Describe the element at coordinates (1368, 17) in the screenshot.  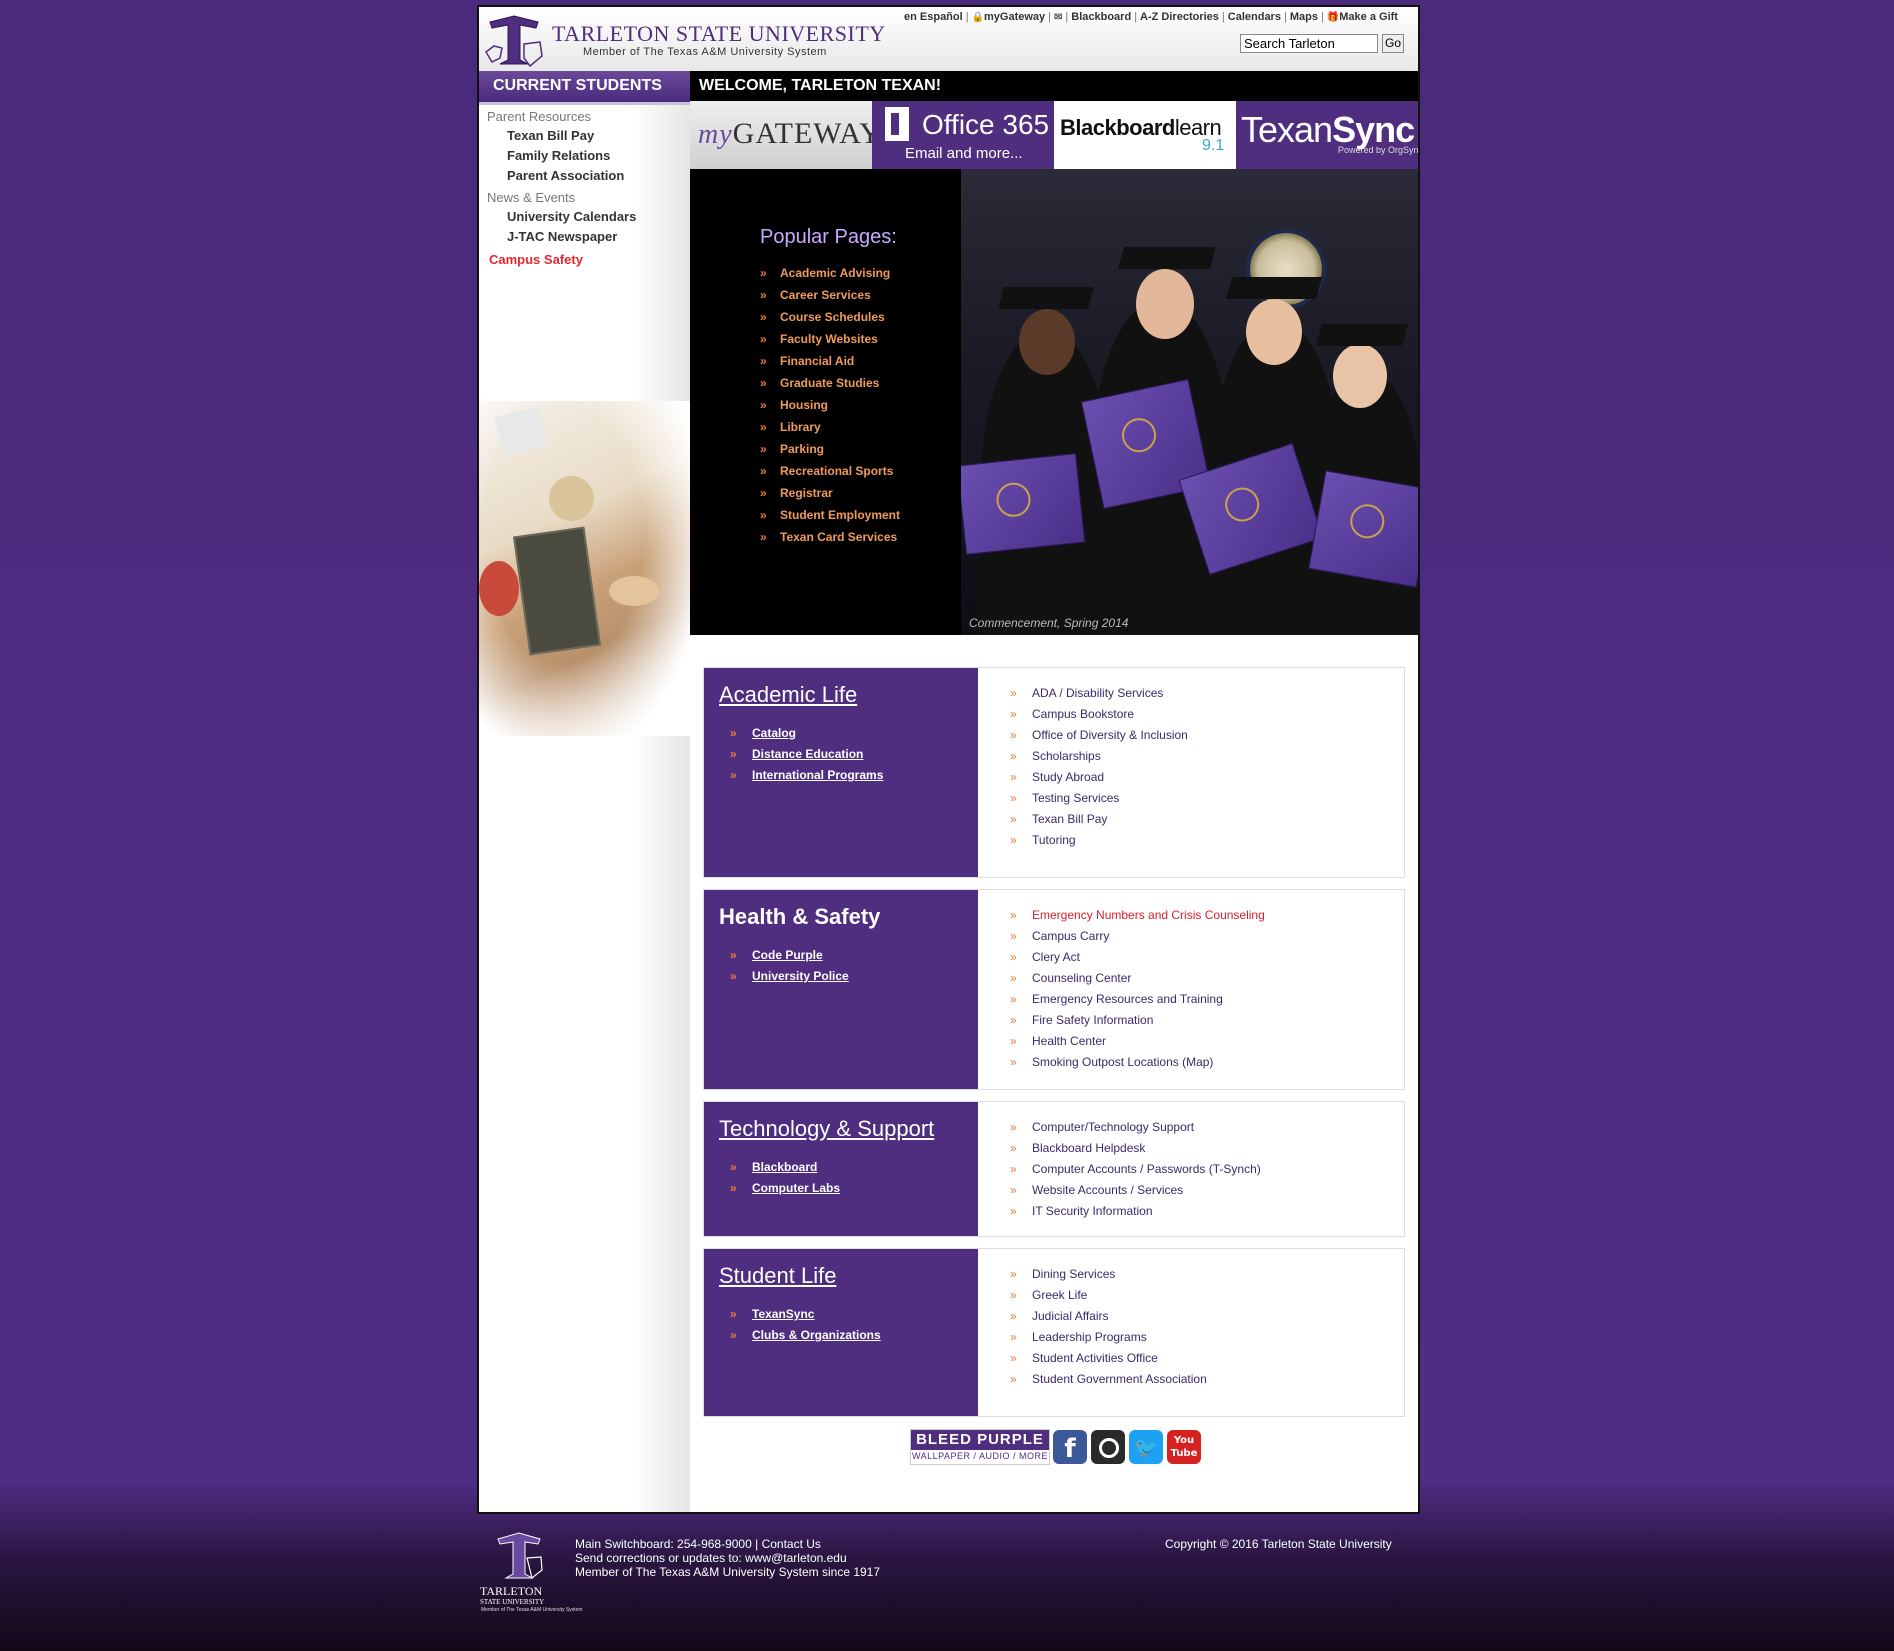
I see `top-link-make-gift: Make a Gift` at that location.